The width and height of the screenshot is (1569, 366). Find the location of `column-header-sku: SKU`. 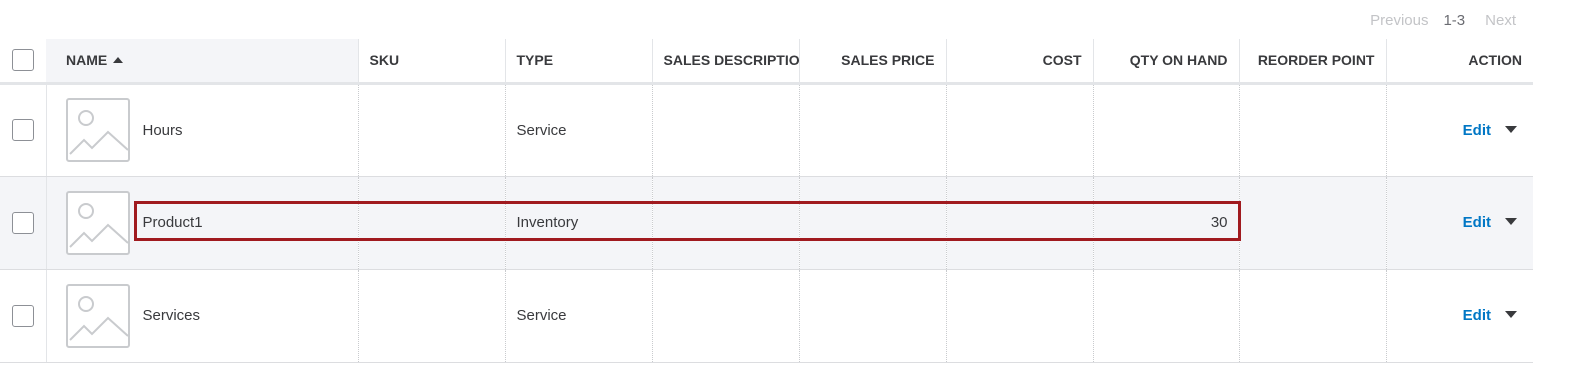

column-header-sku: SKU is located at coordinates (432, 62).